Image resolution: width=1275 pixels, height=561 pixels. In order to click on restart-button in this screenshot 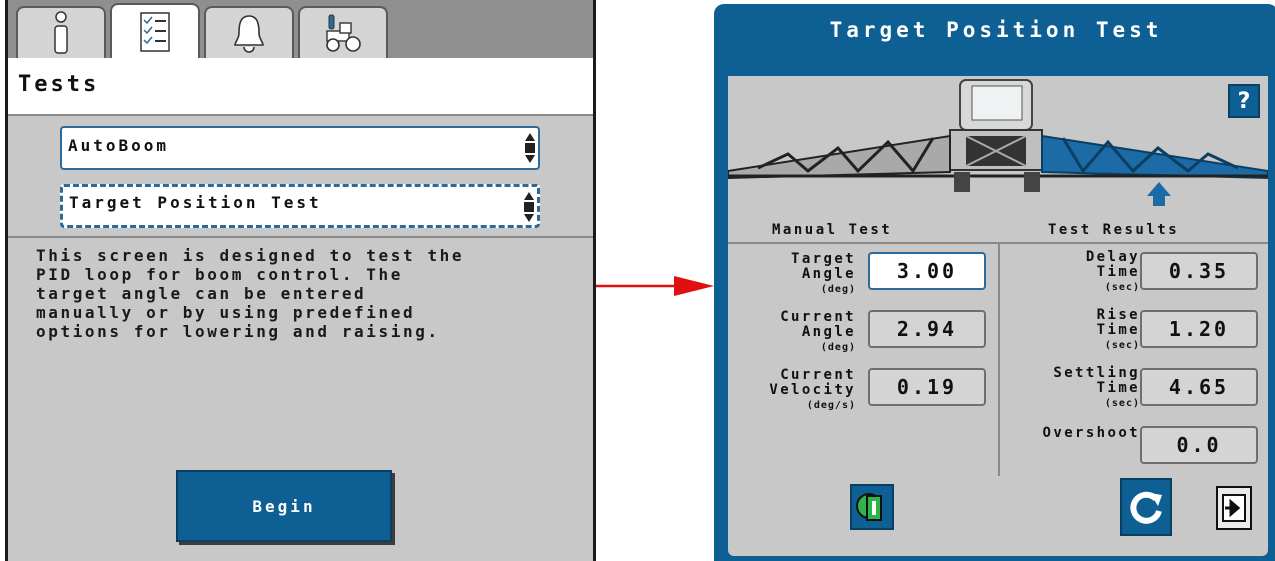, I will do `click(1146, 507)`.